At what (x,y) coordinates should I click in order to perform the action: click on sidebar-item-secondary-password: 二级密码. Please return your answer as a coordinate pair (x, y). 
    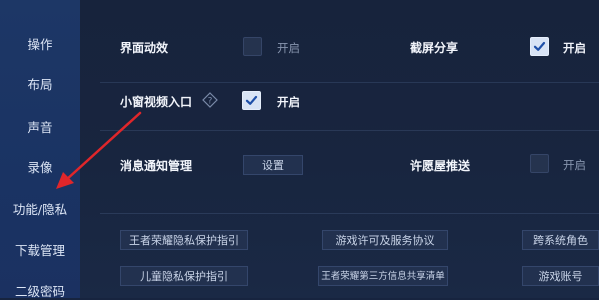
    Looking at the image, I should click on (40, 290).